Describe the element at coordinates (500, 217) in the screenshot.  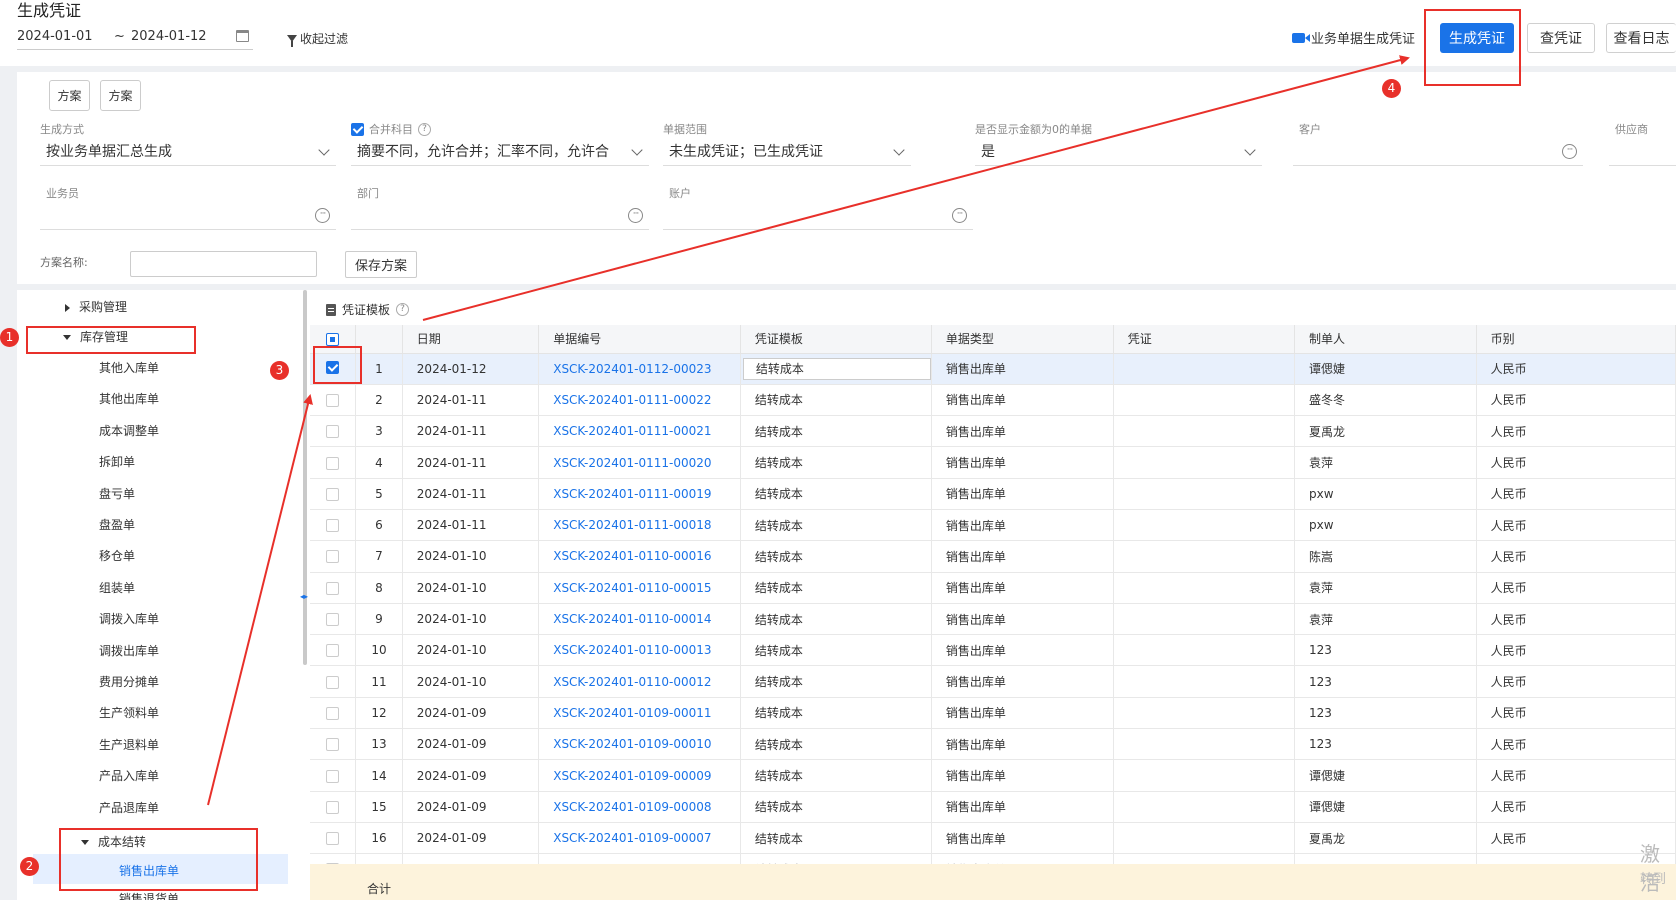
I see `dept-input: ···` at that location.